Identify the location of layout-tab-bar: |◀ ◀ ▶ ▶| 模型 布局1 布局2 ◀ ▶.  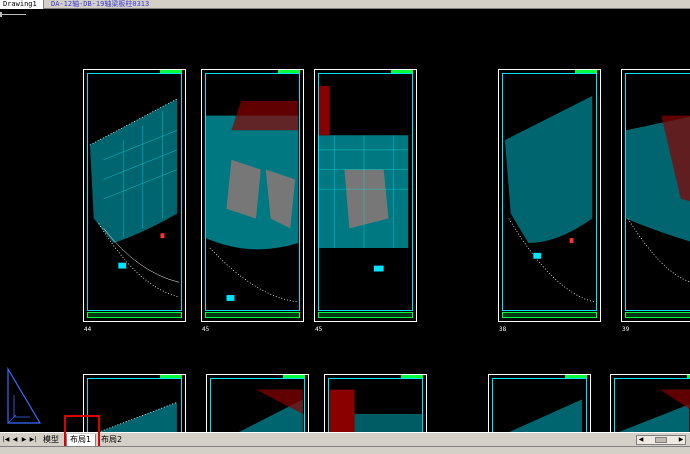
(345, 439).